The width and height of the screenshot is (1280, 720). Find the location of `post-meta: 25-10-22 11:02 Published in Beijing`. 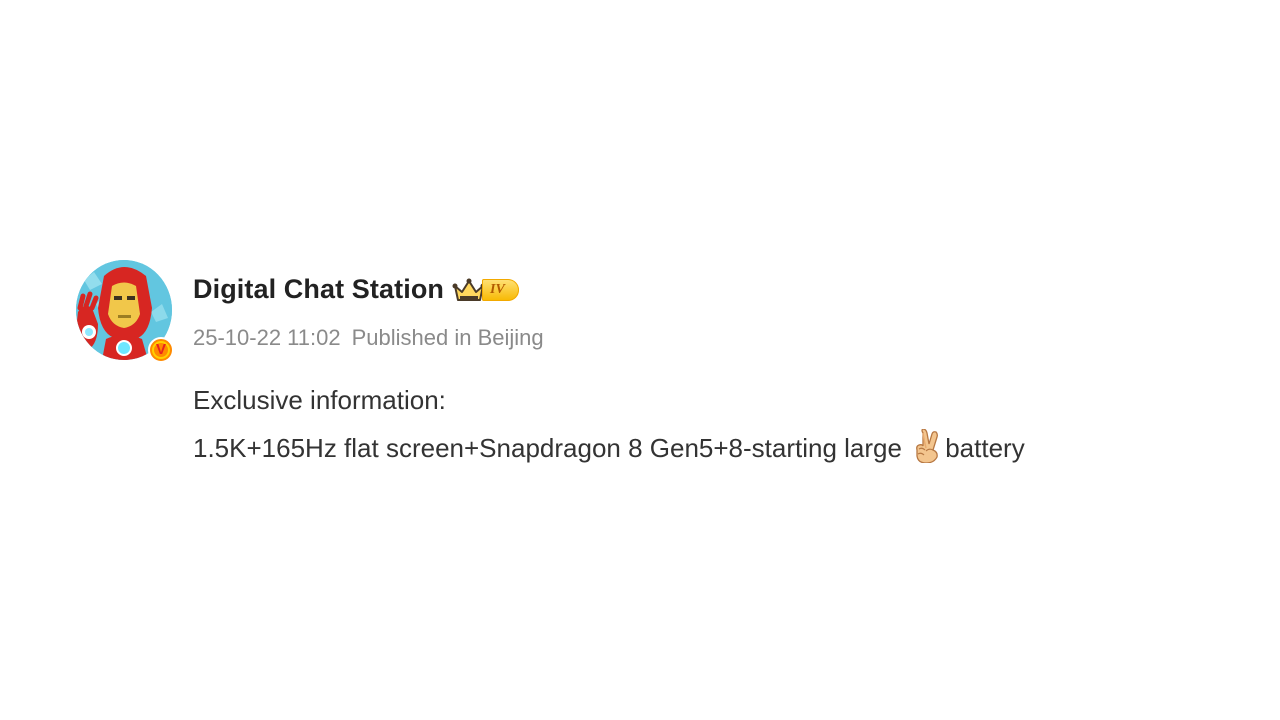

post-meta: 25-10-22 11:02 Published in Beijing is located at coordinates (368, 338).